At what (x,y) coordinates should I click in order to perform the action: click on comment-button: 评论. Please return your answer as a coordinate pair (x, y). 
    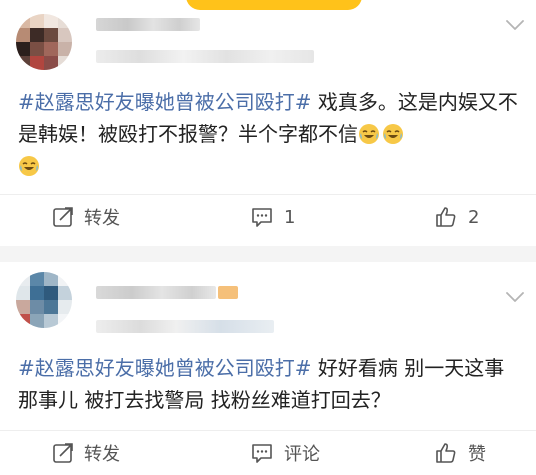
    Looking at the image, I should click on (285, 453).